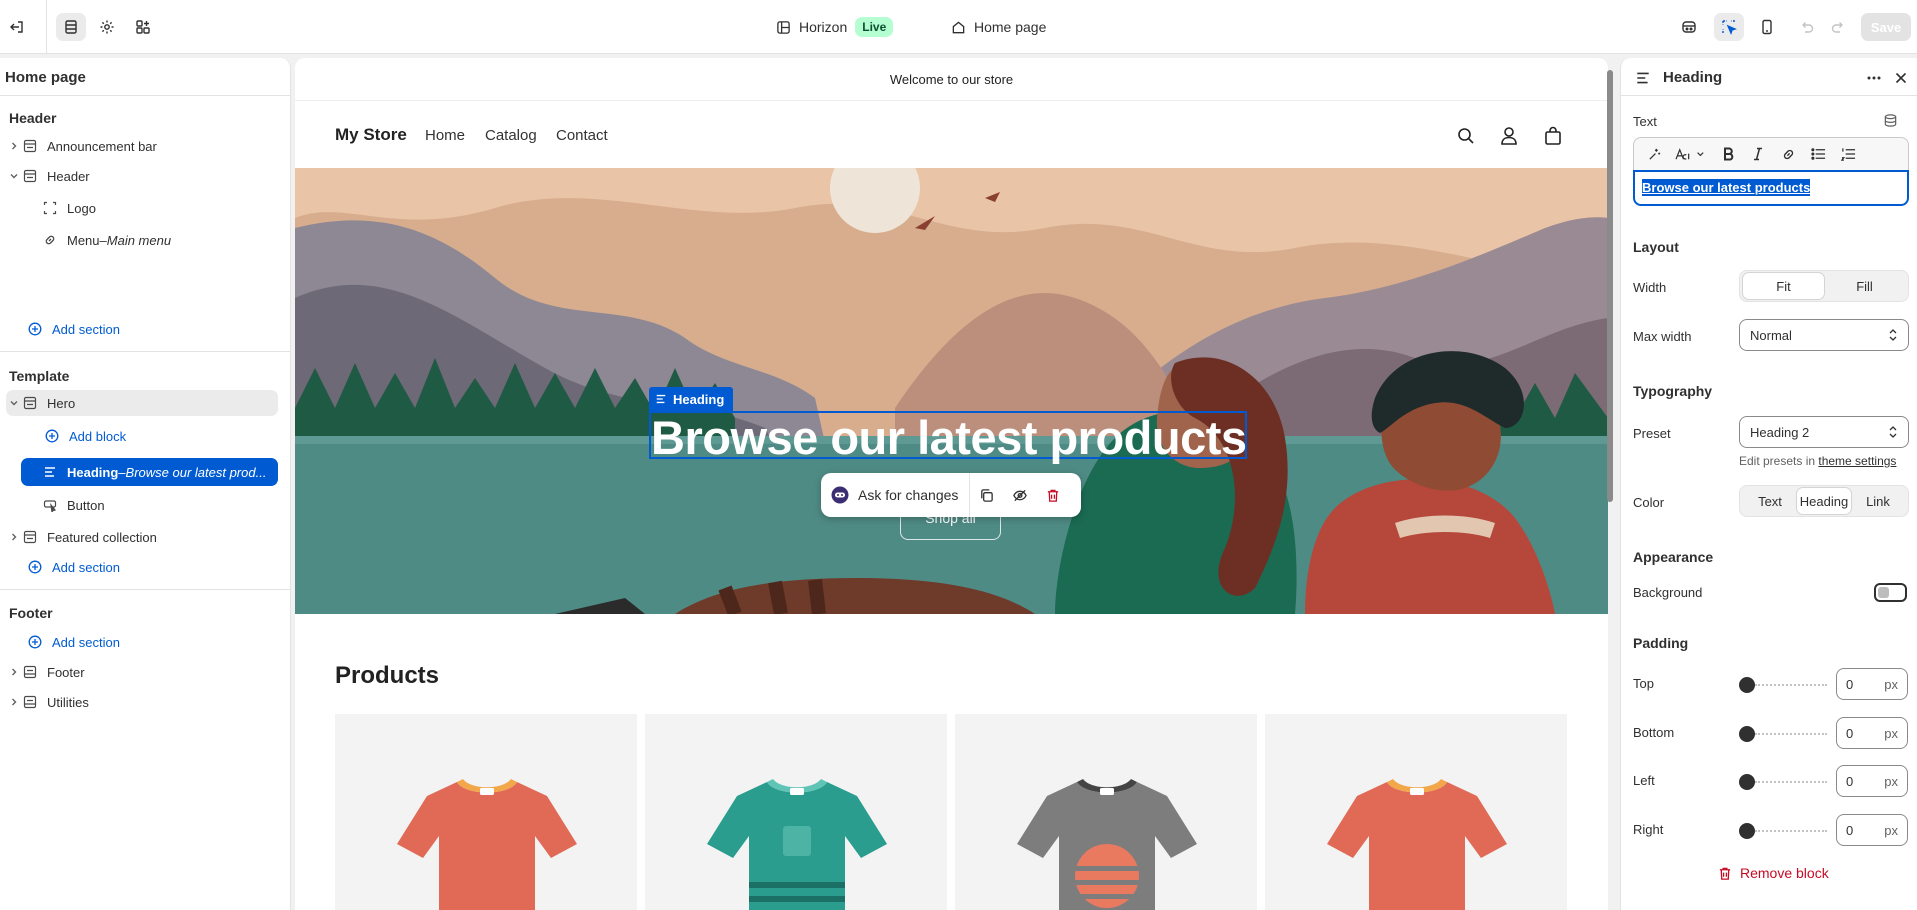 The height and width of the screenshot is (910, 1917). Describe the element at coordinates (998, 27) in the screenshot. I see `page-selector: Home page` at that location.